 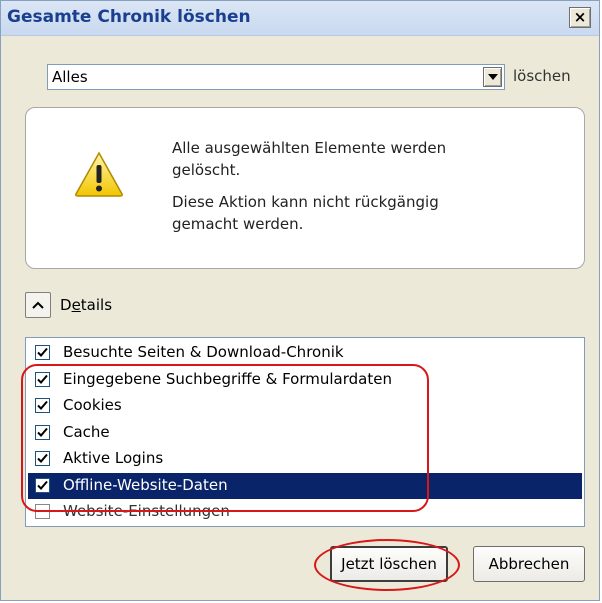 What do you see at coordinates (99, 174) in the screenshot?
I see `warning-triangle-icon` at bounding box center [99, 174].